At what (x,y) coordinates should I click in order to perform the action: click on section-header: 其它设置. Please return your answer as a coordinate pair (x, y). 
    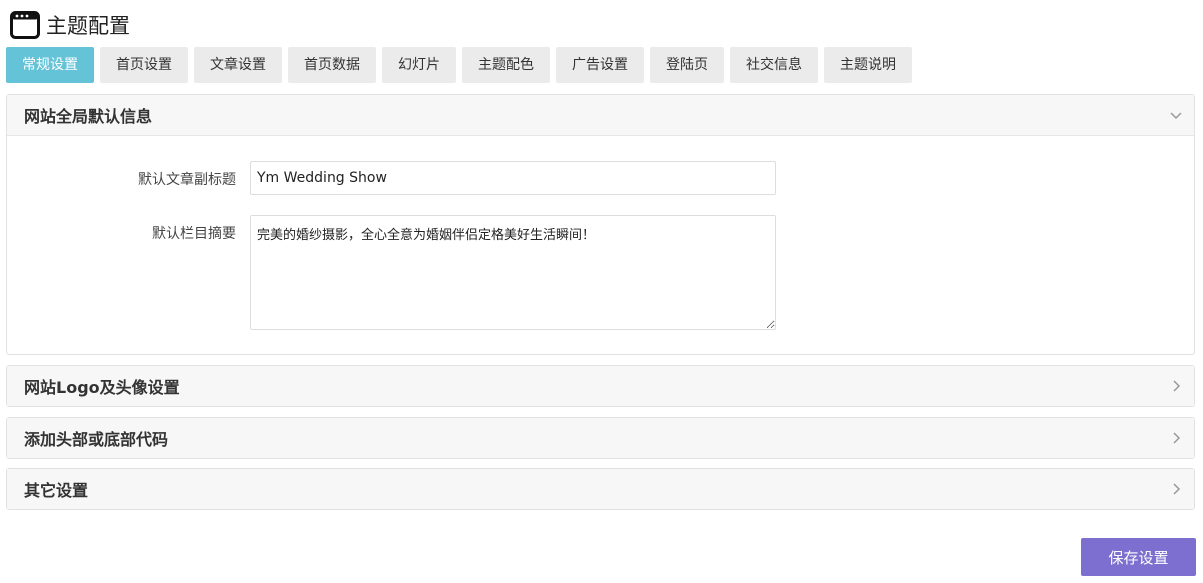
    Looking at the image, I should click on (600, 489).